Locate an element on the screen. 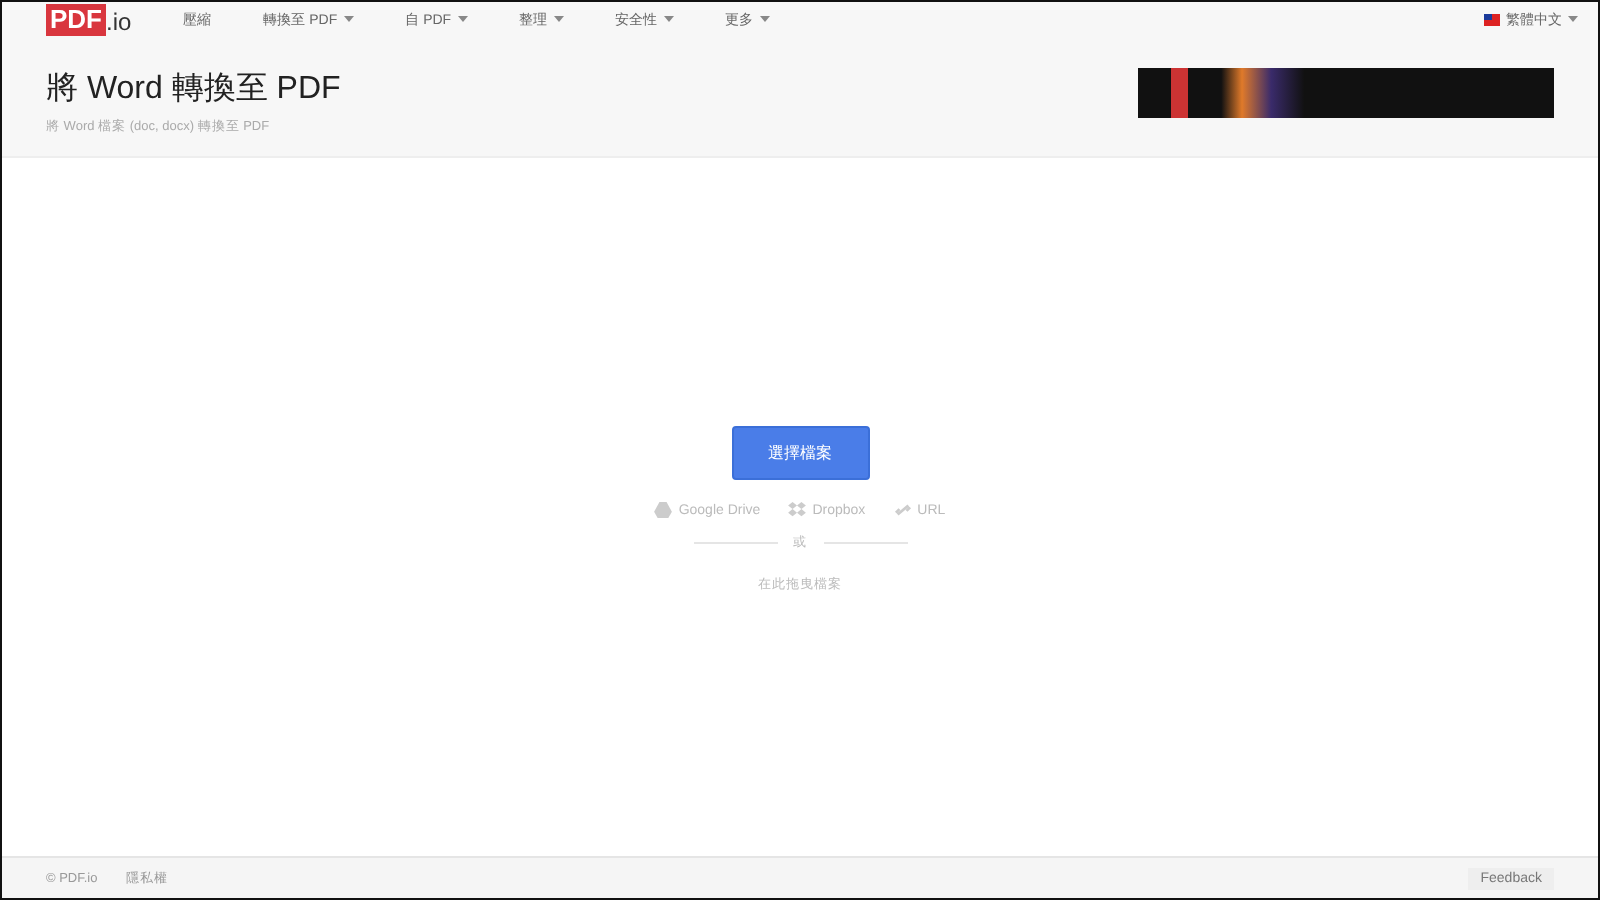  logo-mark: PDF is located at coordinates (76, 19).